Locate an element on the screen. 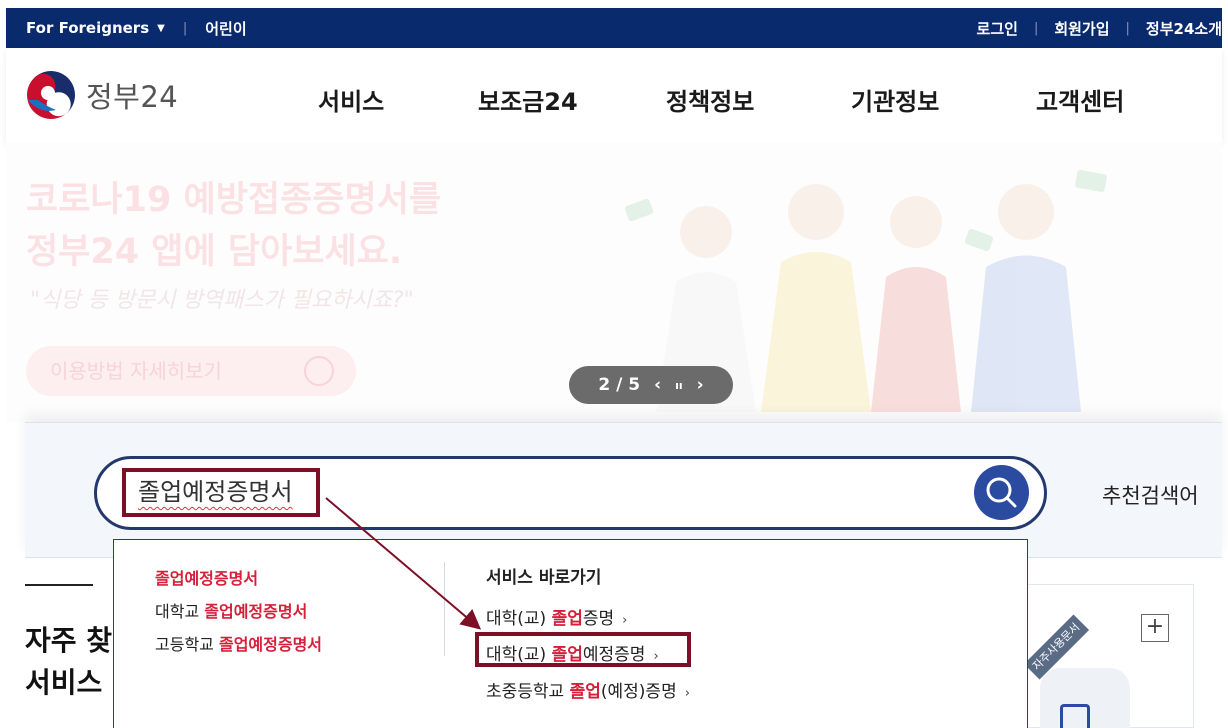  shortcut-item: 초중등학교 졸업(예정)증명 › is located at coordinates (588, 689).